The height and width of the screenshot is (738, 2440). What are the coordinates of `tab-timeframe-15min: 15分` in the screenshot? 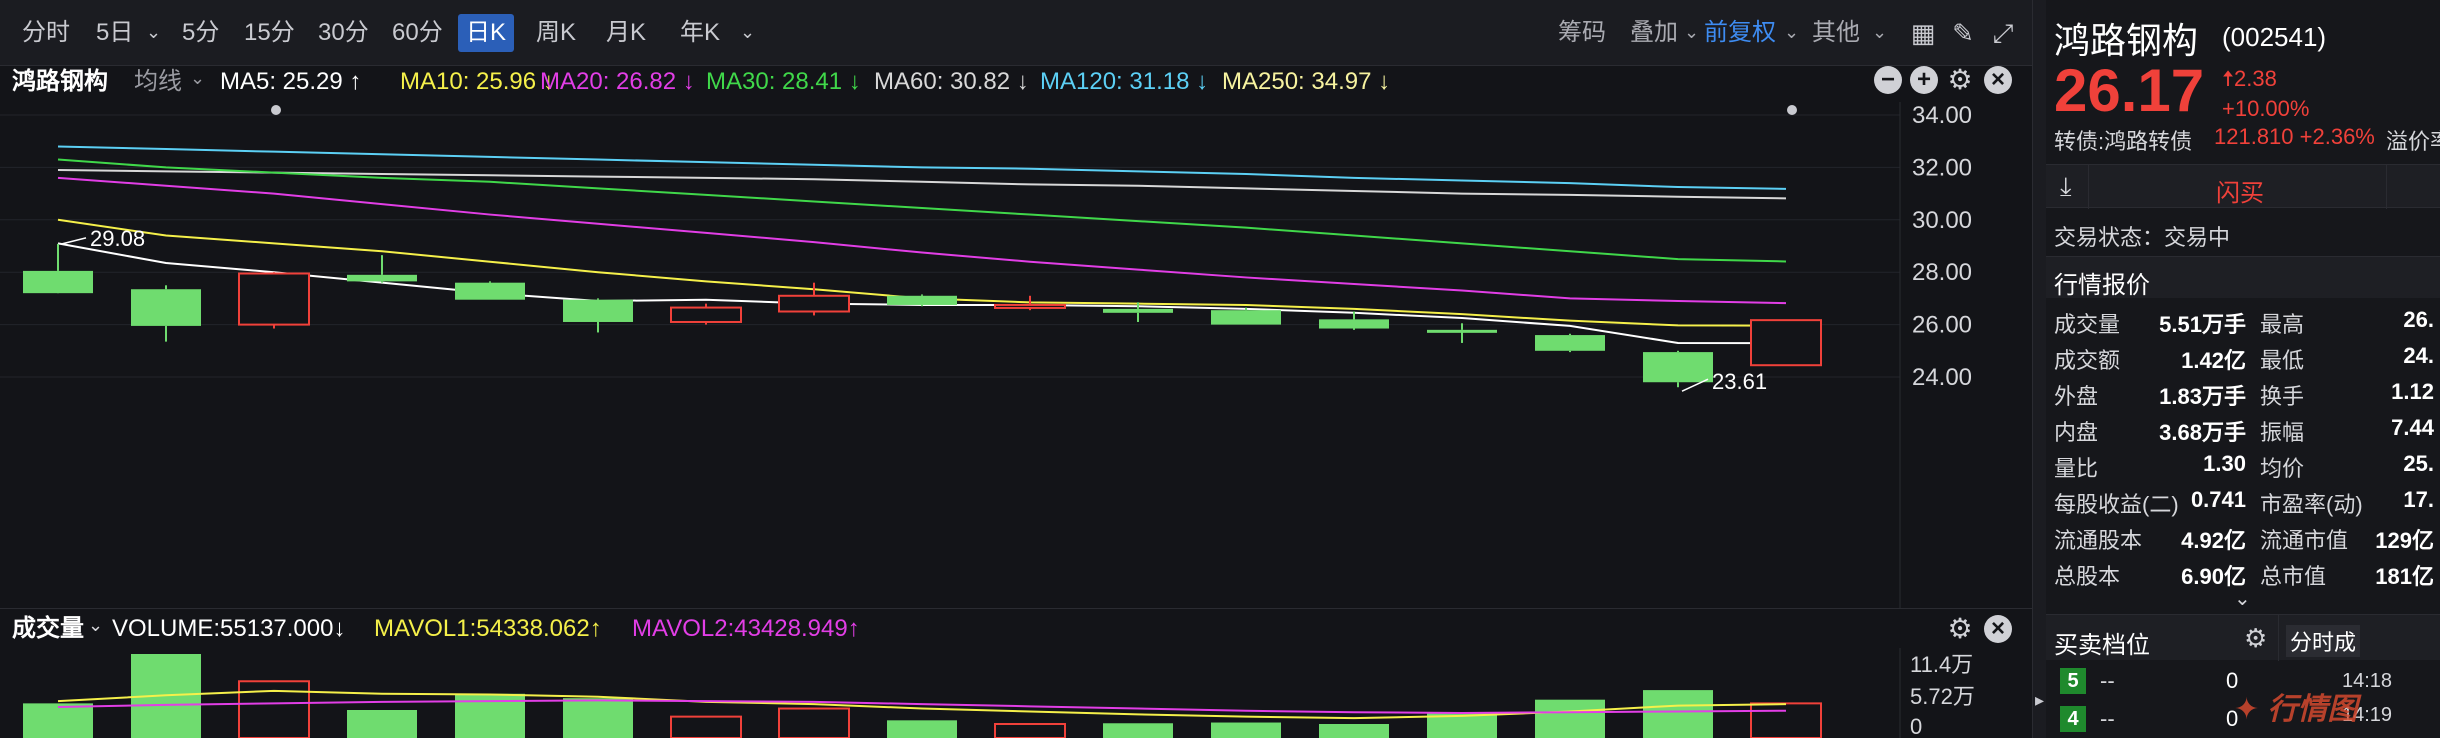 It's located at (269, 33).